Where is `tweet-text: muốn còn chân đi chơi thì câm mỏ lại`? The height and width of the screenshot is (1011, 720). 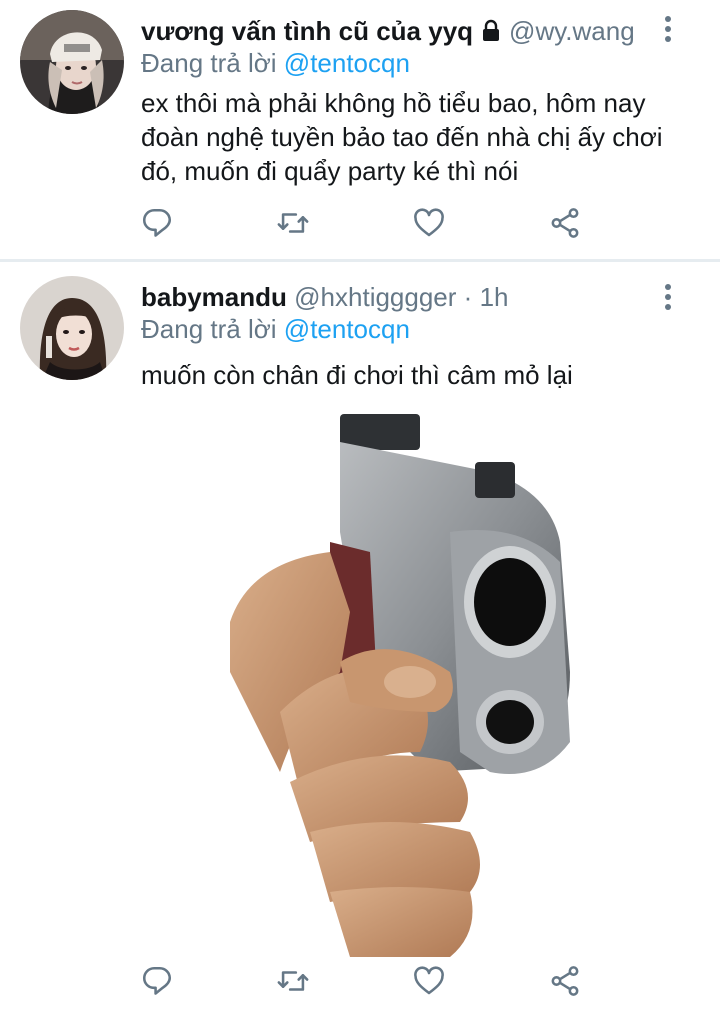 tweet-text: muốn còn chân đi chơi thì câm mỏ lại is located at coordinates (357, 375).